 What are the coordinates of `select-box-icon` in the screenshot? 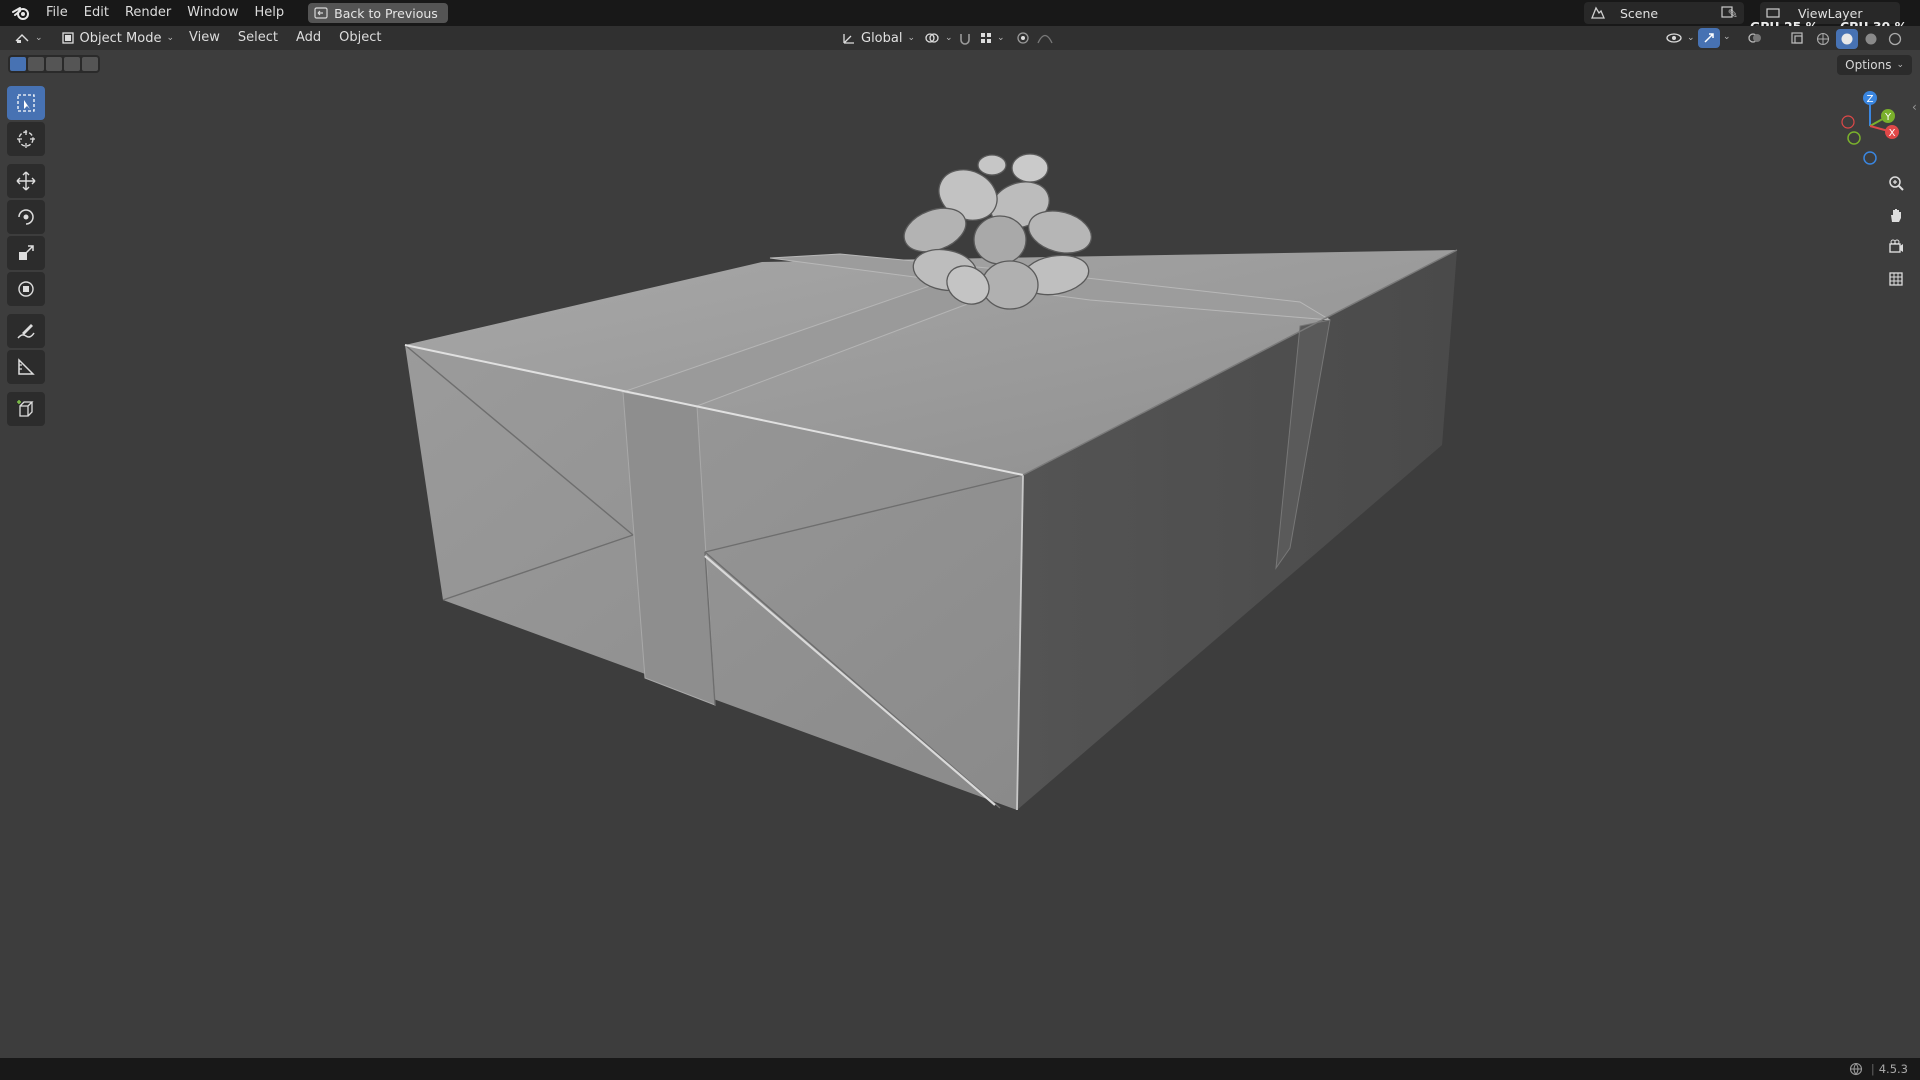 It's located at (26, 103).